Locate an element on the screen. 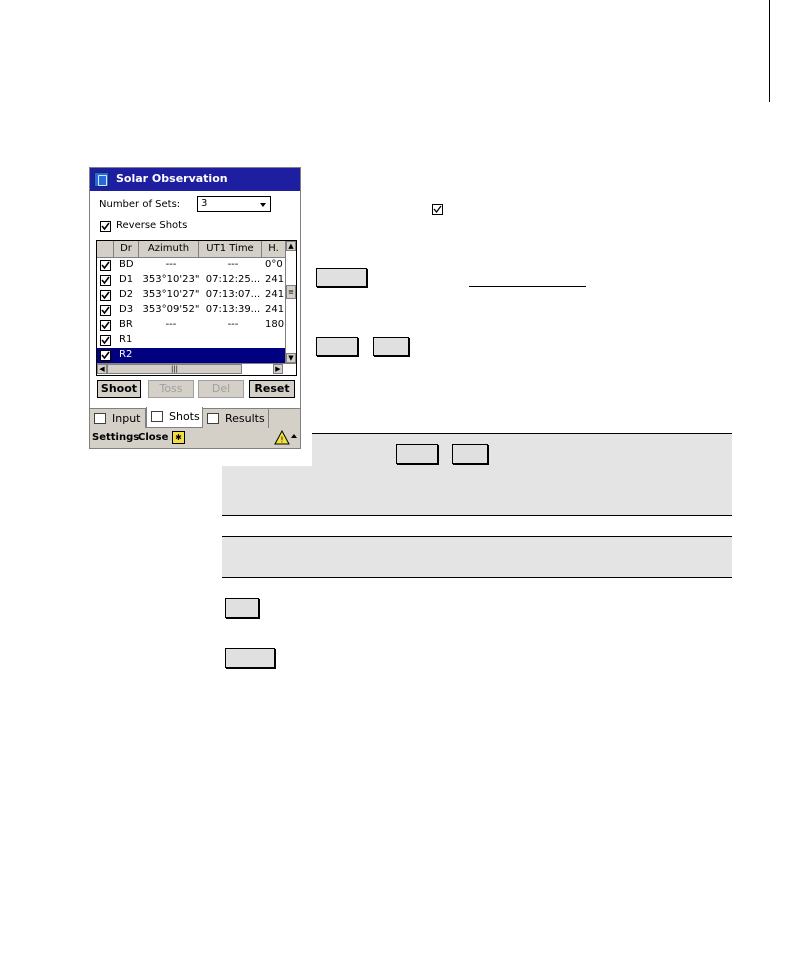  tab-input: Input is located at coordinates (118, 418).